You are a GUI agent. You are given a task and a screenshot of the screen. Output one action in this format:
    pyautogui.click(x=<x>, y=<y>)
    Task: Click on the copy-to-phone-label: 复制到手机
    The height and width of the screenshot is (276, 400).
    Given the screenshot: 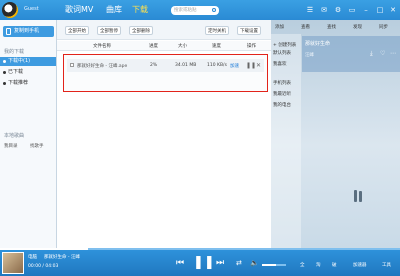 What is the action you would take?
    pyautogui.click(x=27, y=31)
    